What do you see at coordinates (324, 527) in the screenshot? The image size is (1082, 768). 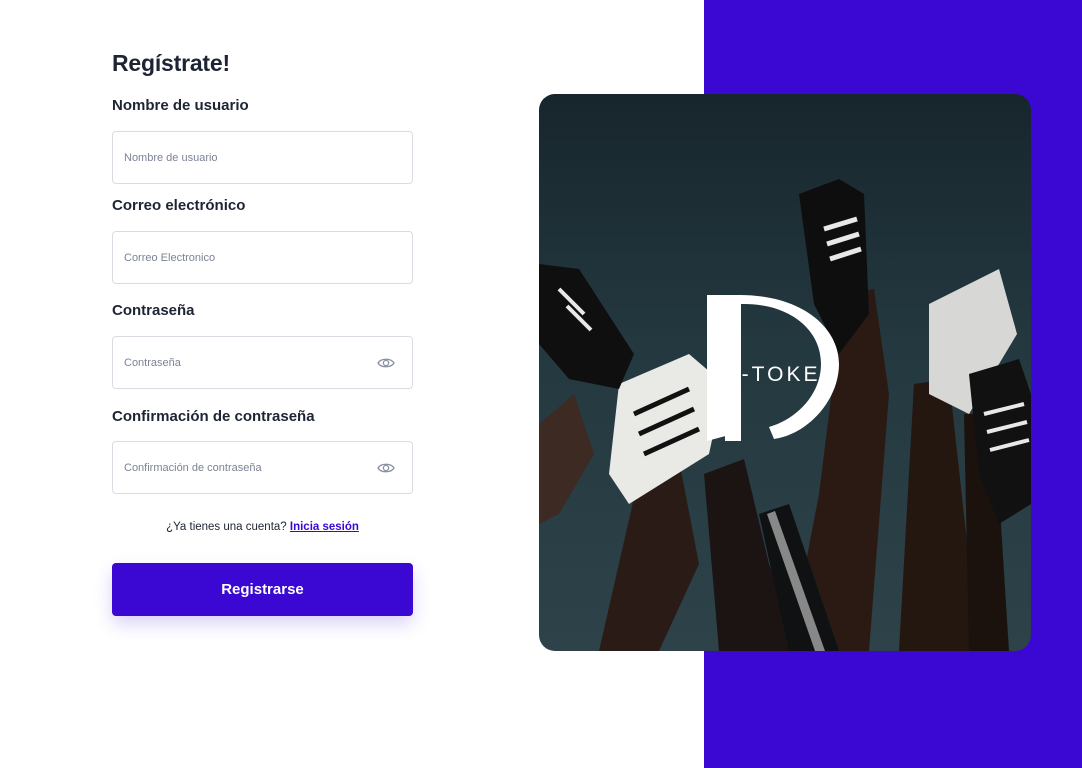 I see `signin-link: Inicia sesión` at bounding box center [324, 527].